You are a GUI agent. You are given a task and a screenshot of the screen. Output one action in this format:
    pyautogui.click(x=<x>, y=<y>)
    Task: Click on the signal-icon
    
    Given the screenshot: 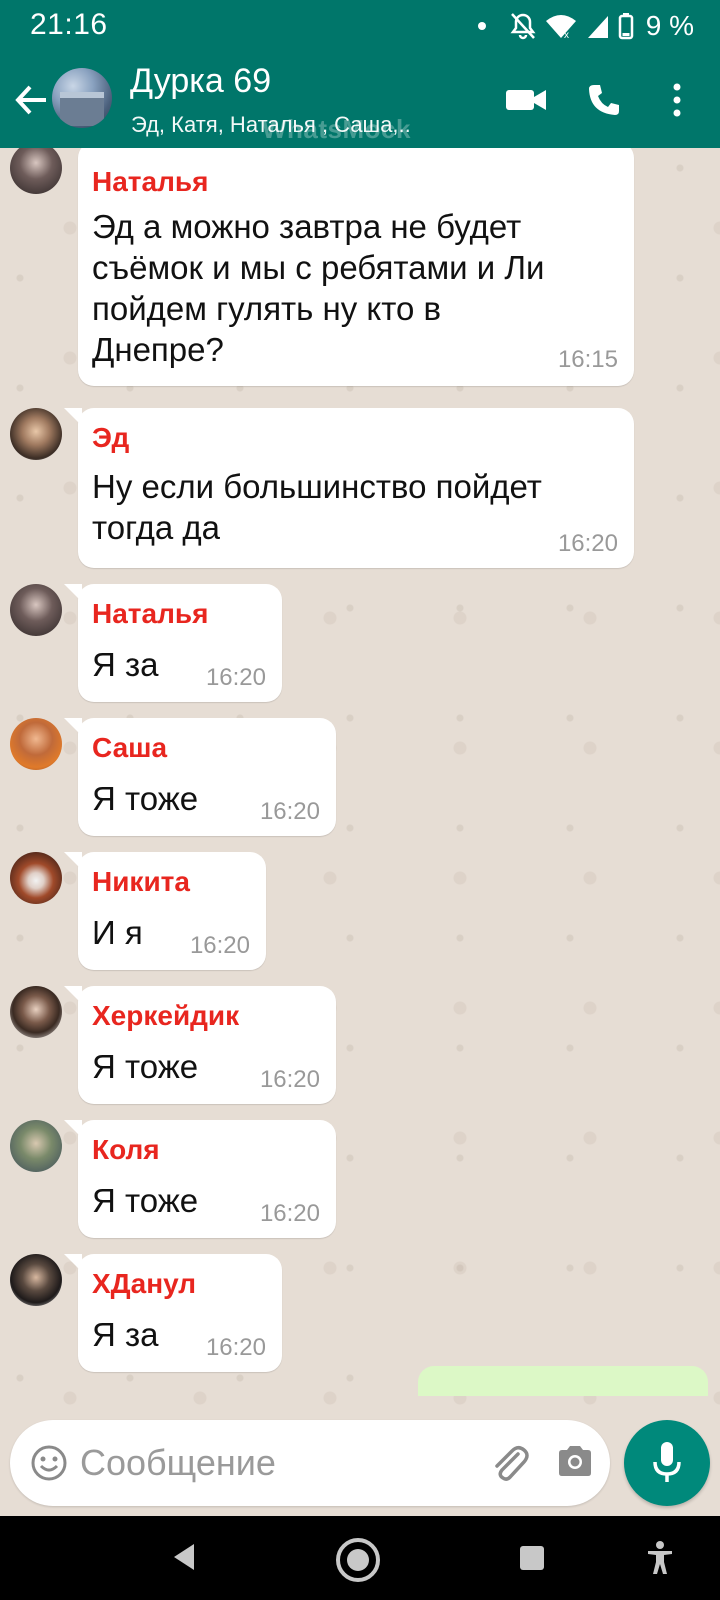 What is the action you would take?
    pyautogui.click(x=597, y=27)
    